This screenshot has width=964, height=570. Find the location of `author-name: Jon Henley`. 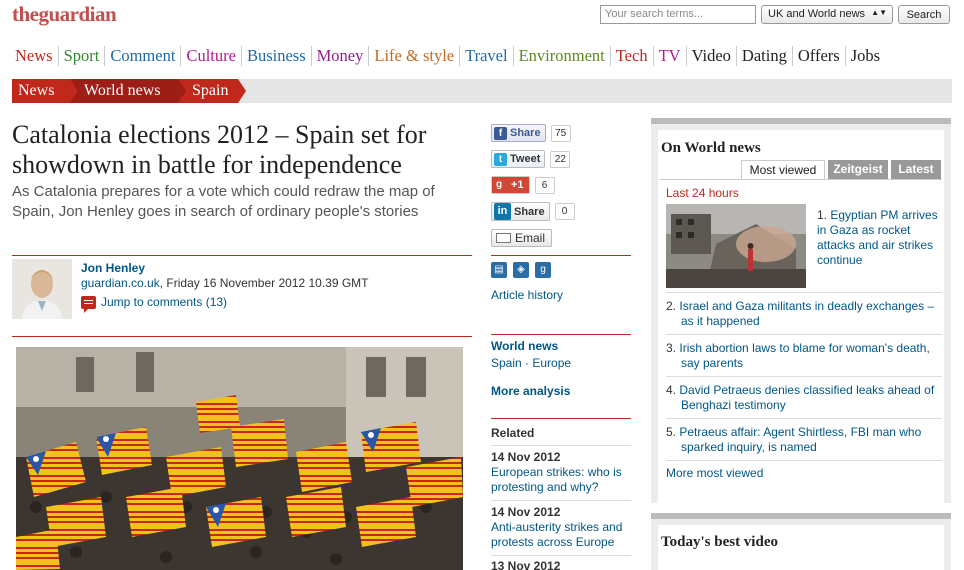

author-name: Jon Henley is located at coordinates (113, 268).